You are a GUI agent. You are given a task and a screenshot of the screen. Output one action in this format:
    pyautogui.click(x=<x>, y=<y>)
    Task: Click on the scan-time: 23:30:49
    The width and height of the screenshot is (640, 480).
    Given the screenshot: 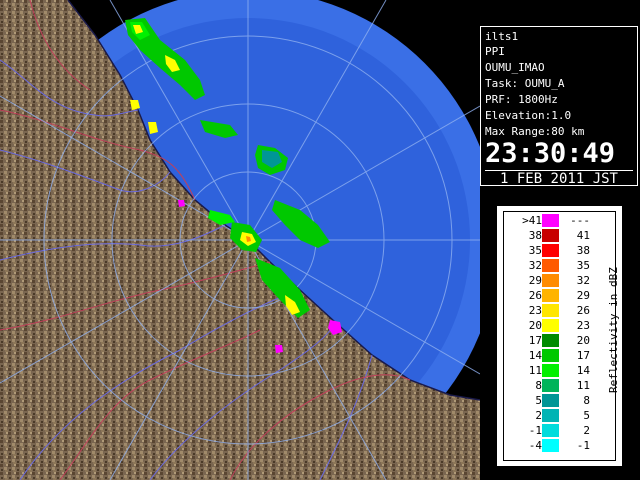 What is the action you would take?
    pyautogui.click(x=550, y=153)
    